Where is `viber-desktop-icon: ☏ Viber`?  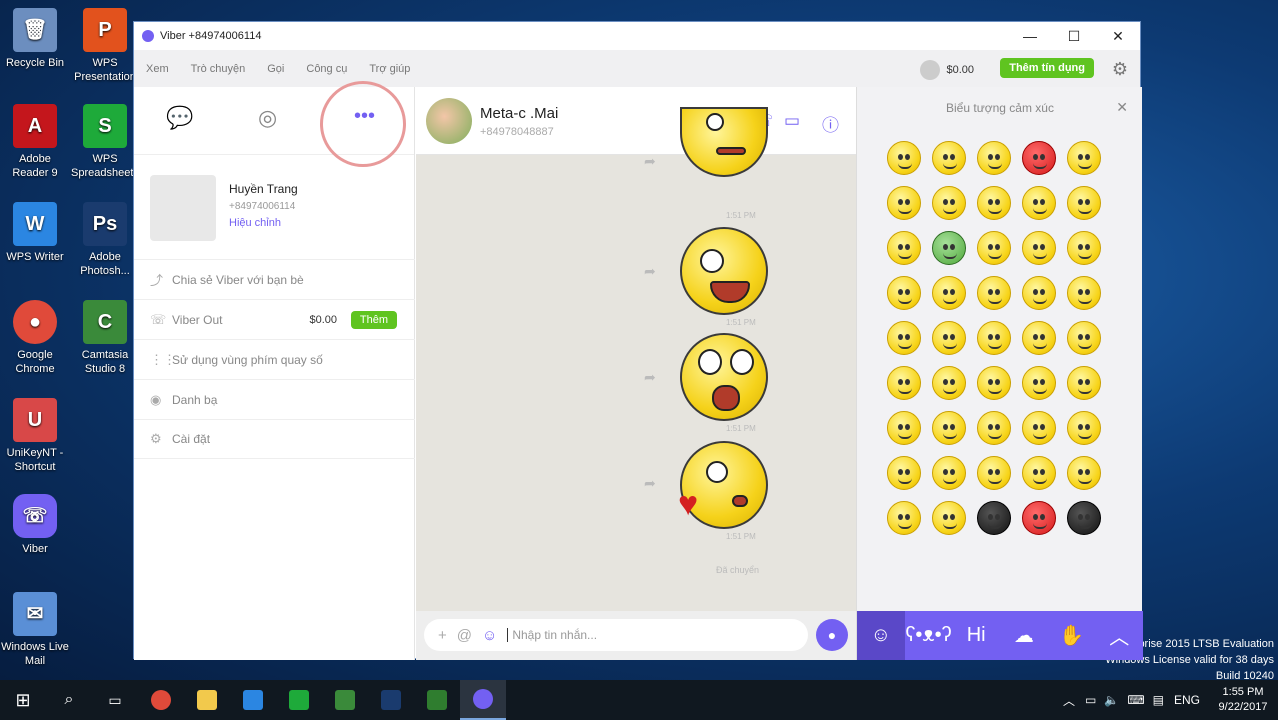 viber-desktop-icon: ☏ Viber is located at coordinates (35, 525).